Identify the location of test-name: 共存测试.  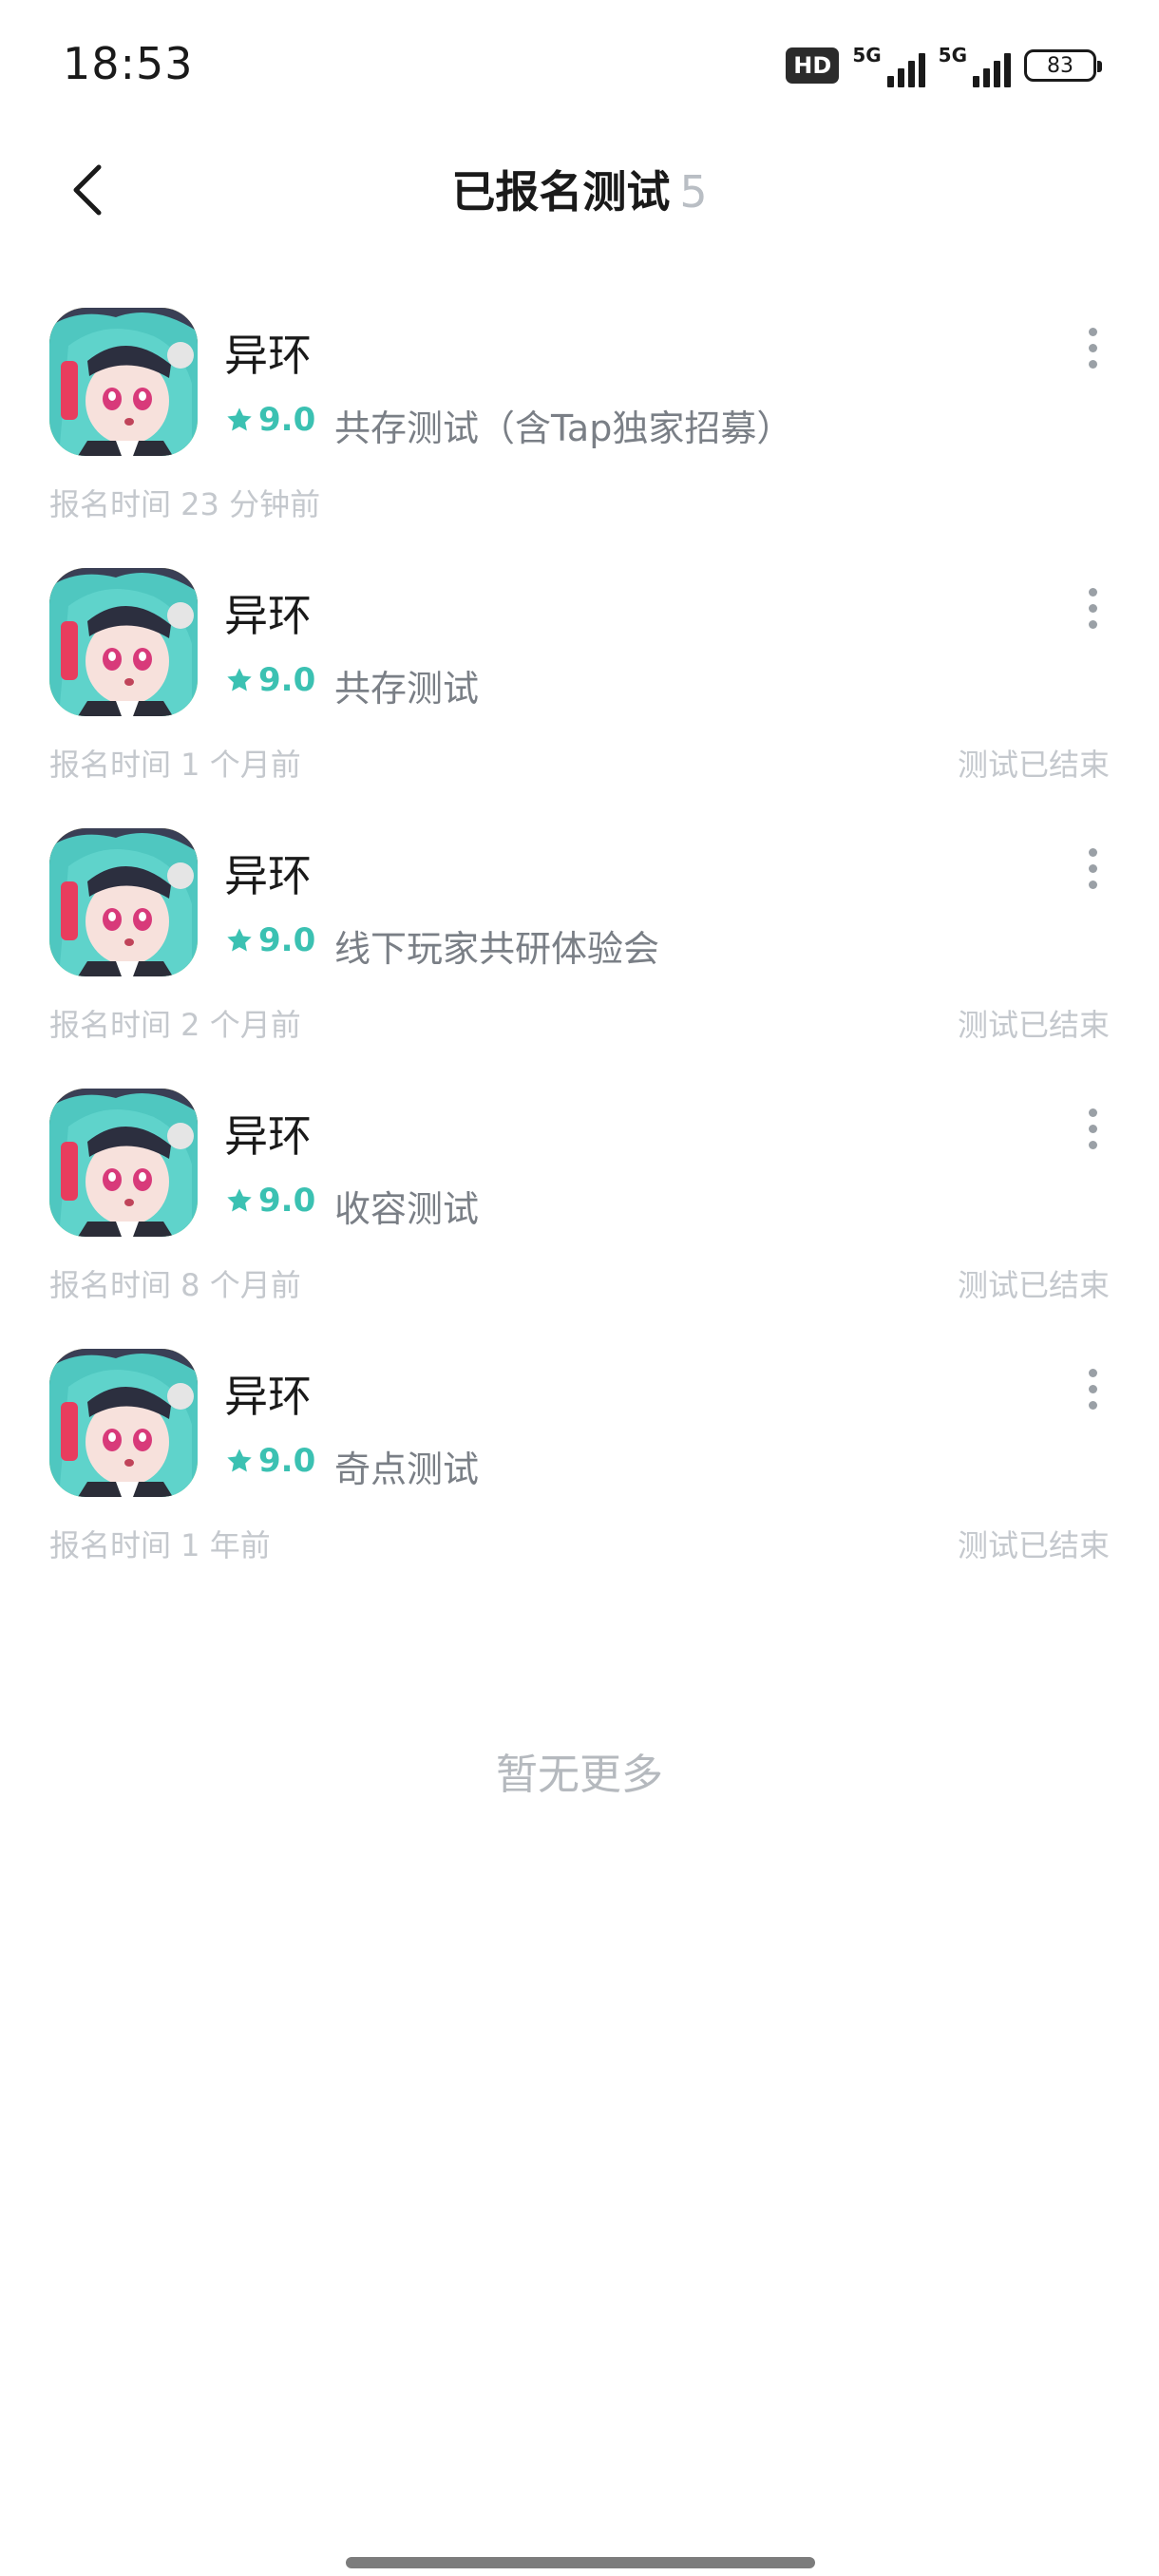
(407, 689).